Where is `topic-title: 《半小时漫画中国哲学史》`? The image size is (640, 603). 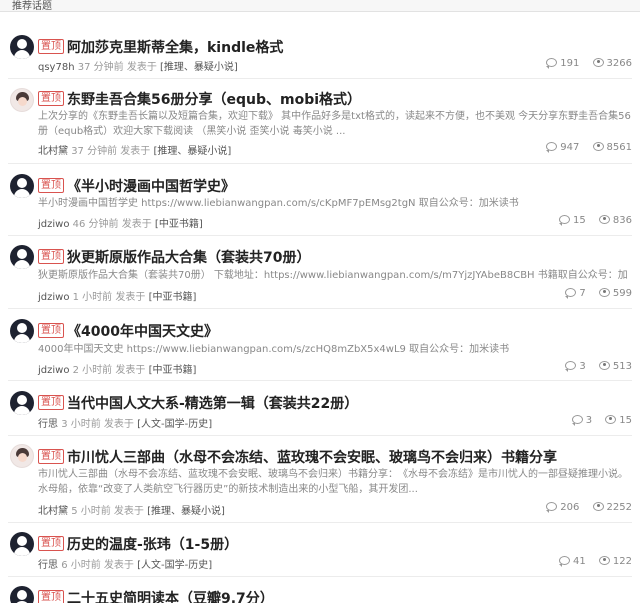
topic-title: 《半小时漫画中国哲学史》 is located at coordinates (151, 186).